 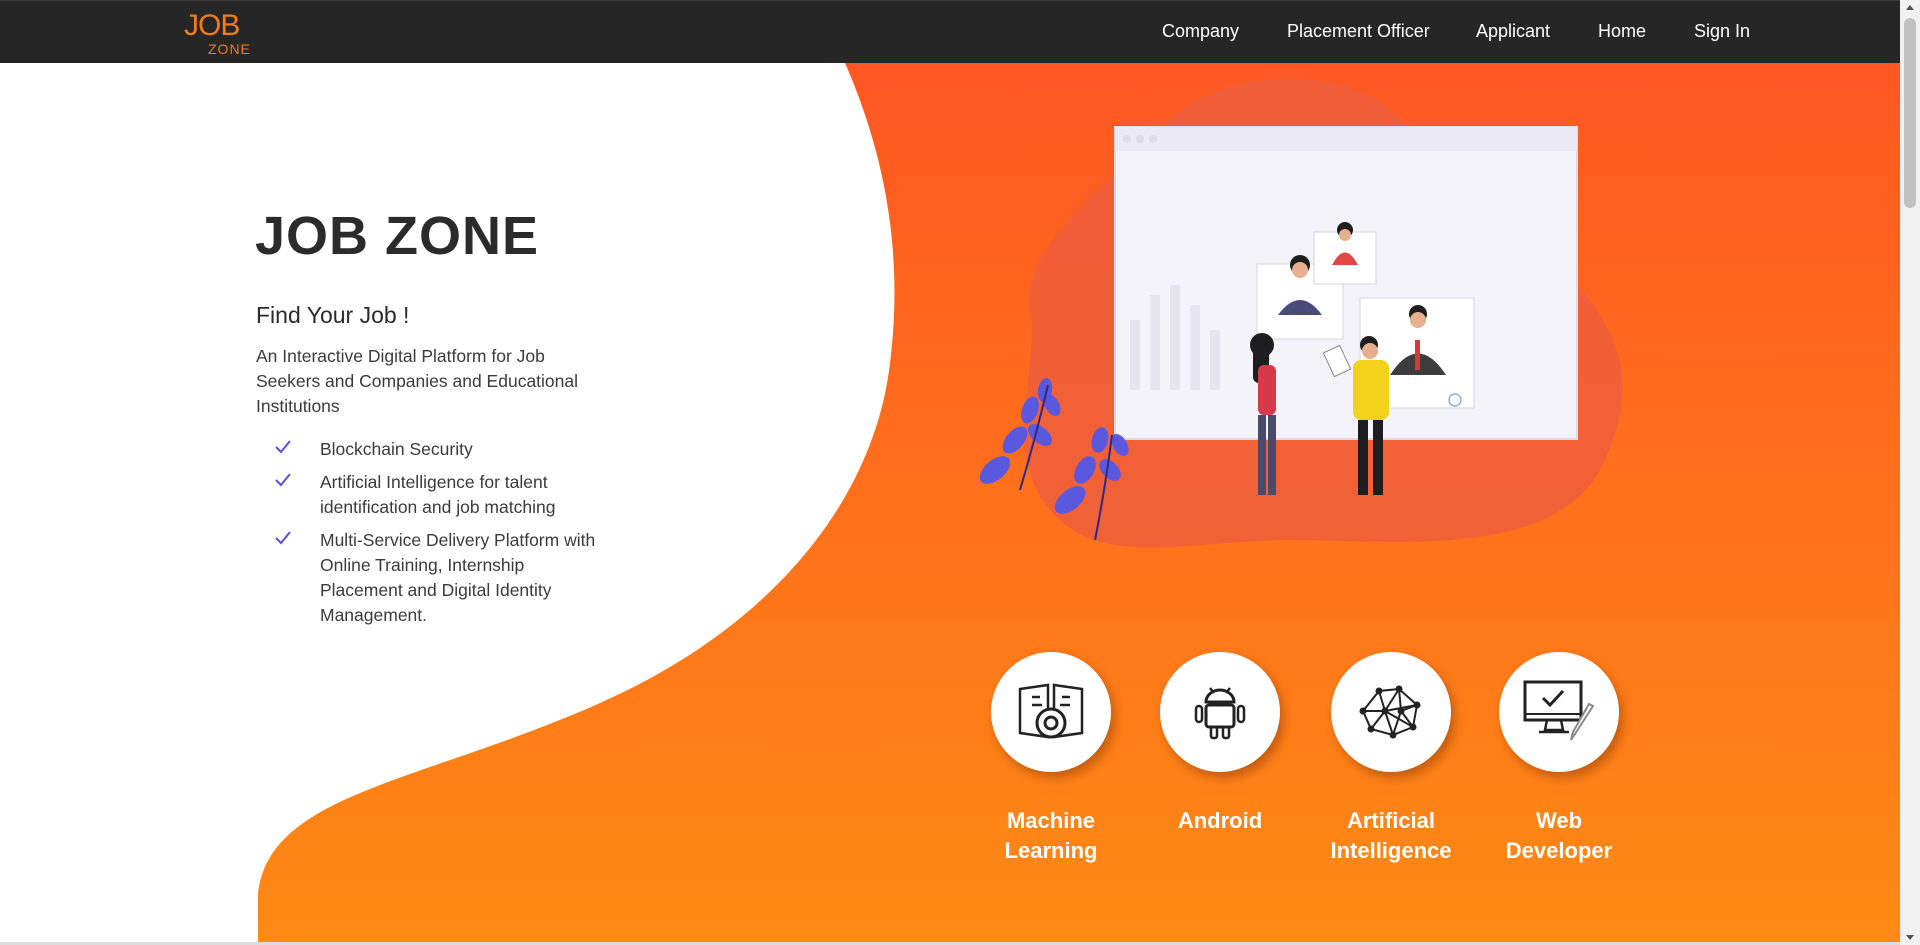 I want to click on category-label: Artificial Intelligence, so click(x=1391, y=835).